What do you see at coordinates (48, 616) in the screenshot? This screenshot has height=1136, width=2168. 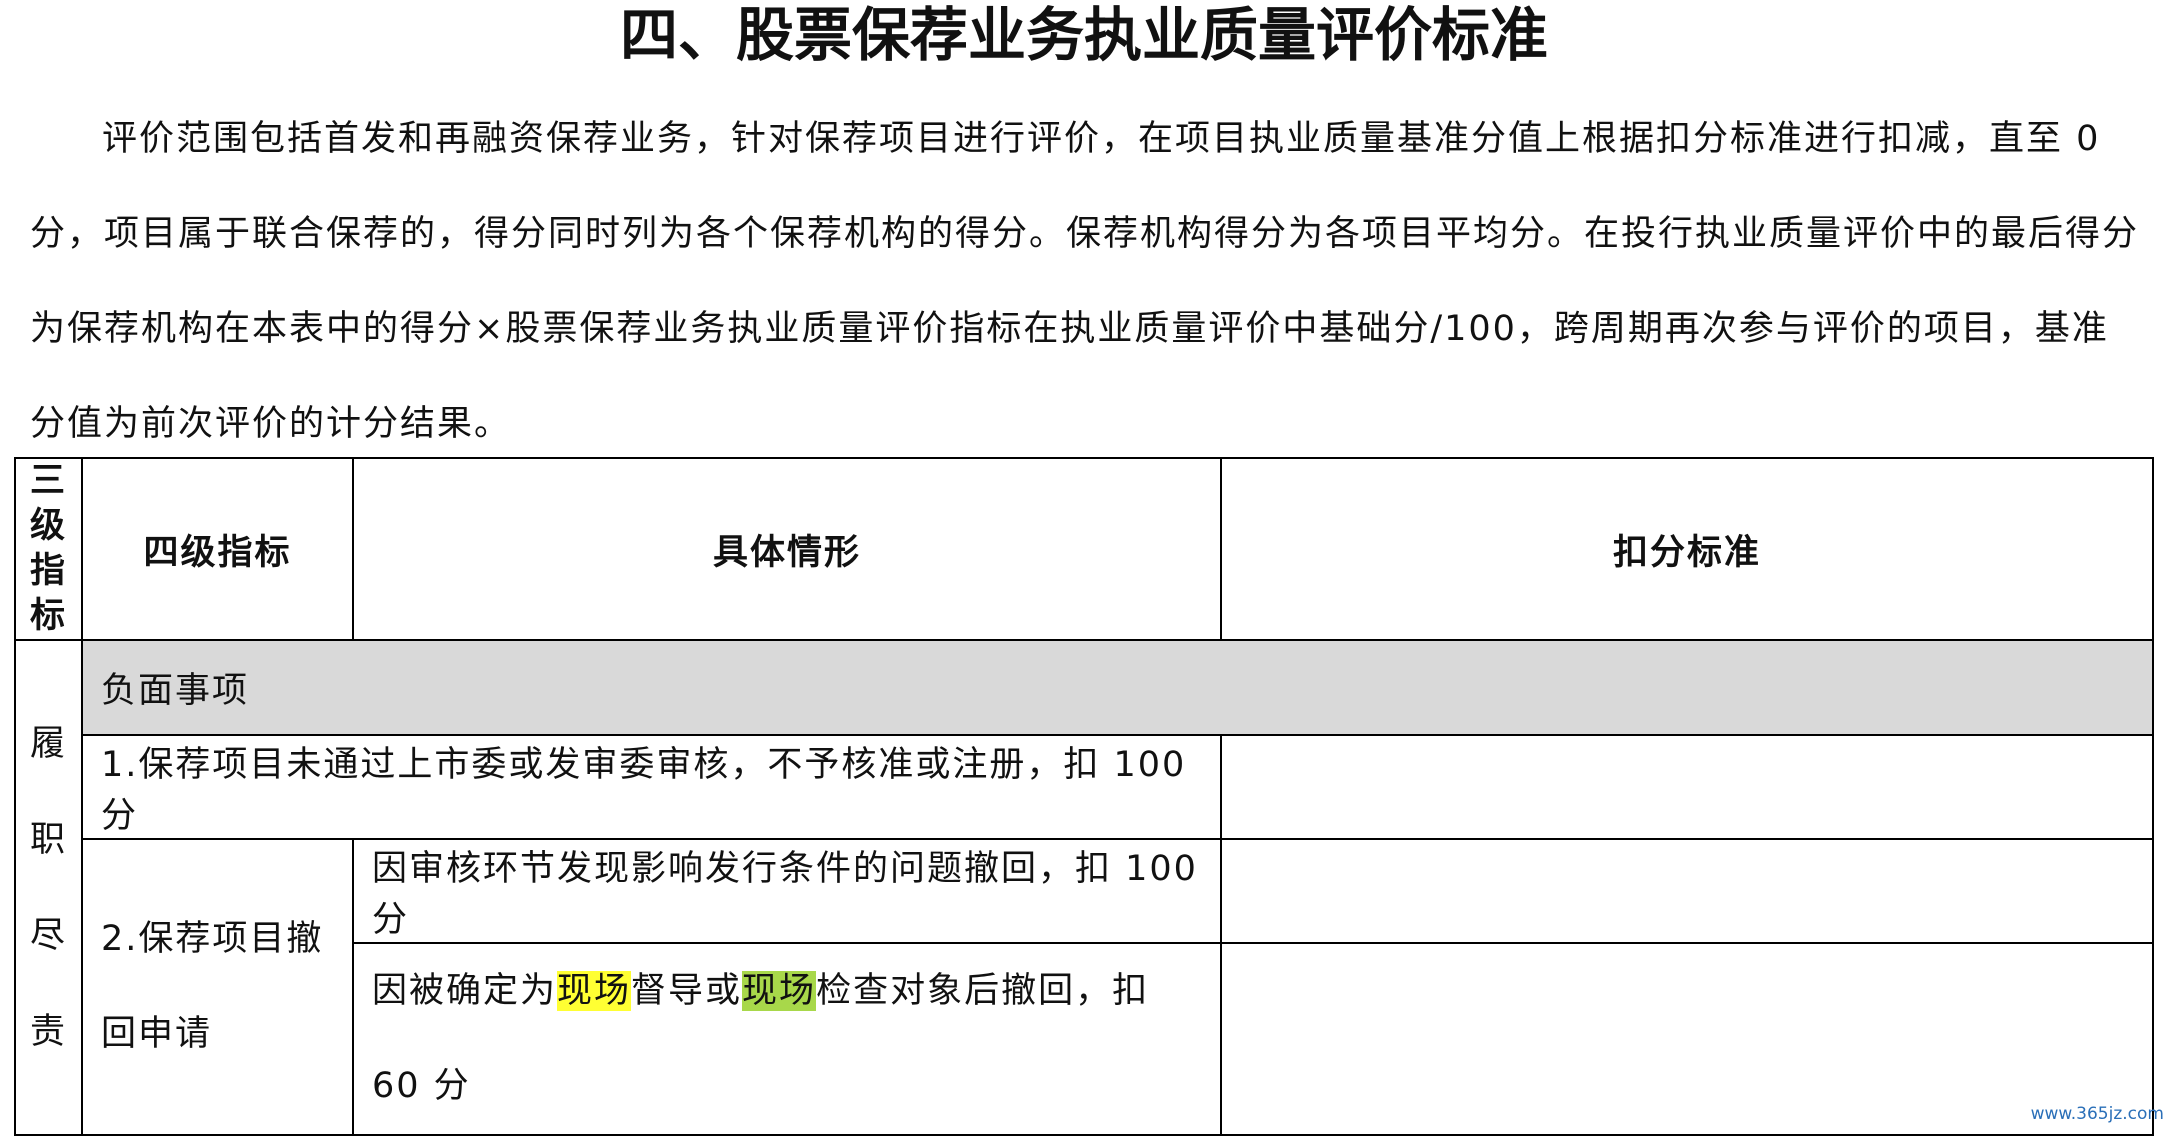 I see `header-level3-char: 标` at bounding box center [48, 616].